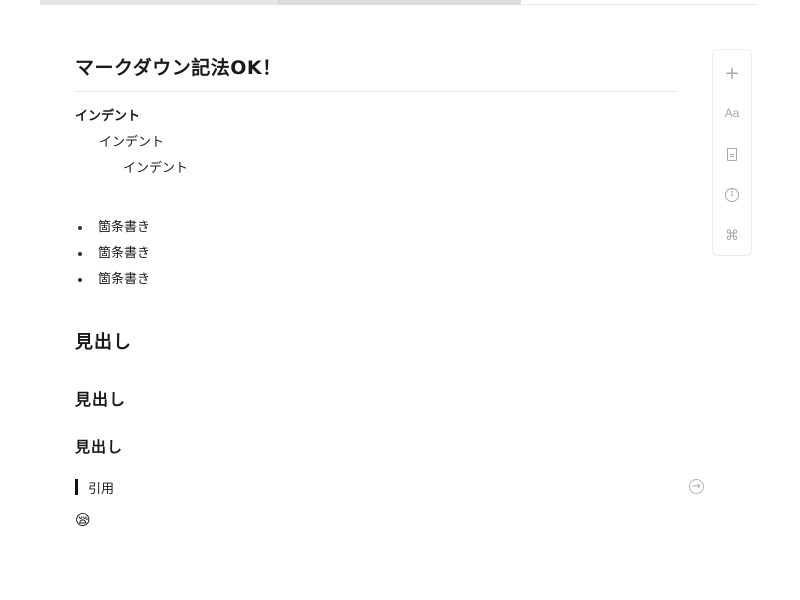 The image size is (800, 600). What do you see at coordinates (131, 143) in the screenshot?
I see `indent-line-level-1: インデント` at bounding box center [131, 143].